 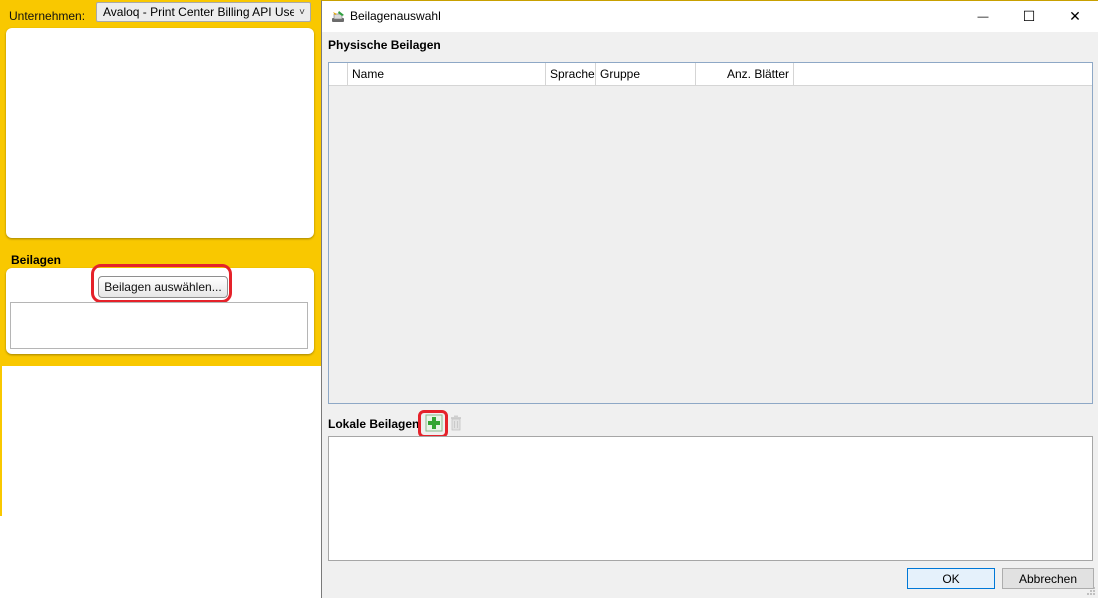 I want to click on add-icon, so click(x=434, y=423).